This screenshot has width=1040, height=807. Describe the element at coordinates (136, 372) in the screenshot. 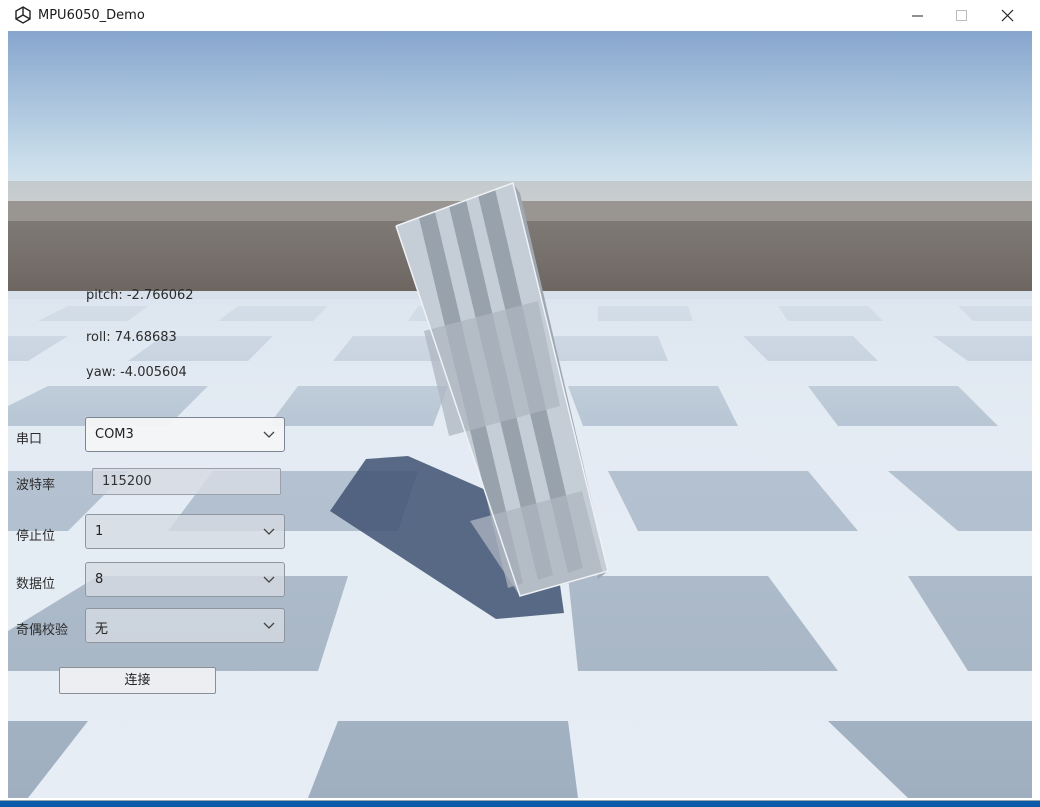

I see `yaw-readout: yaw: -4.005604` at that location.